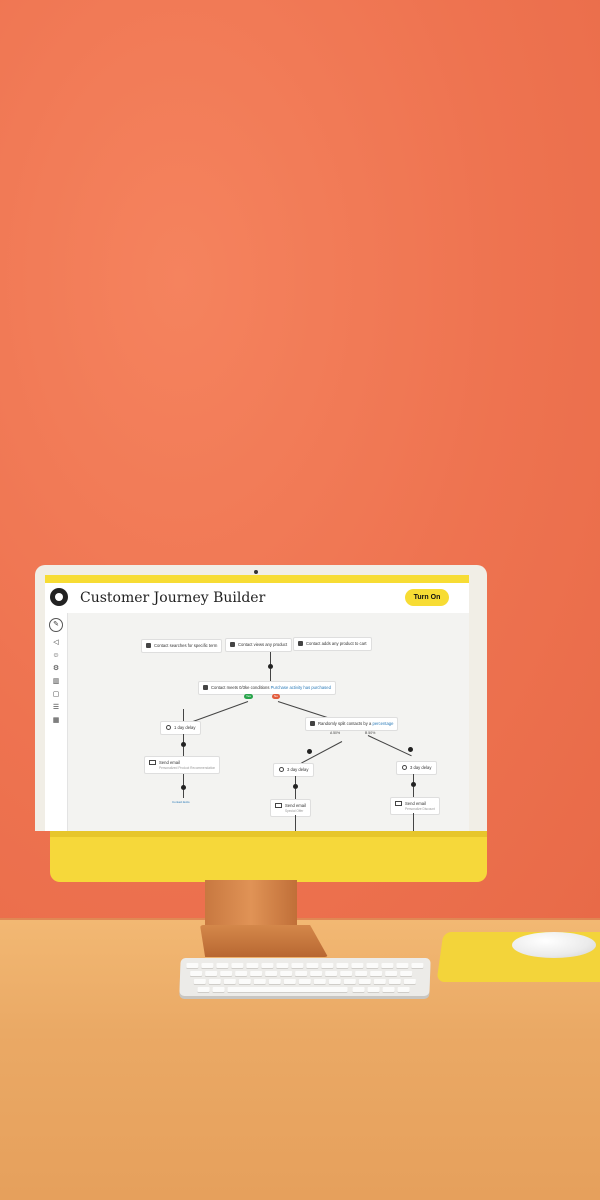 The width and height of the screenshot is (600, 1200). I want to click on sidebar: ✎ ◁ ☺ ⚙ ▥ ▢ ☰ ▦, so click(56, 722).